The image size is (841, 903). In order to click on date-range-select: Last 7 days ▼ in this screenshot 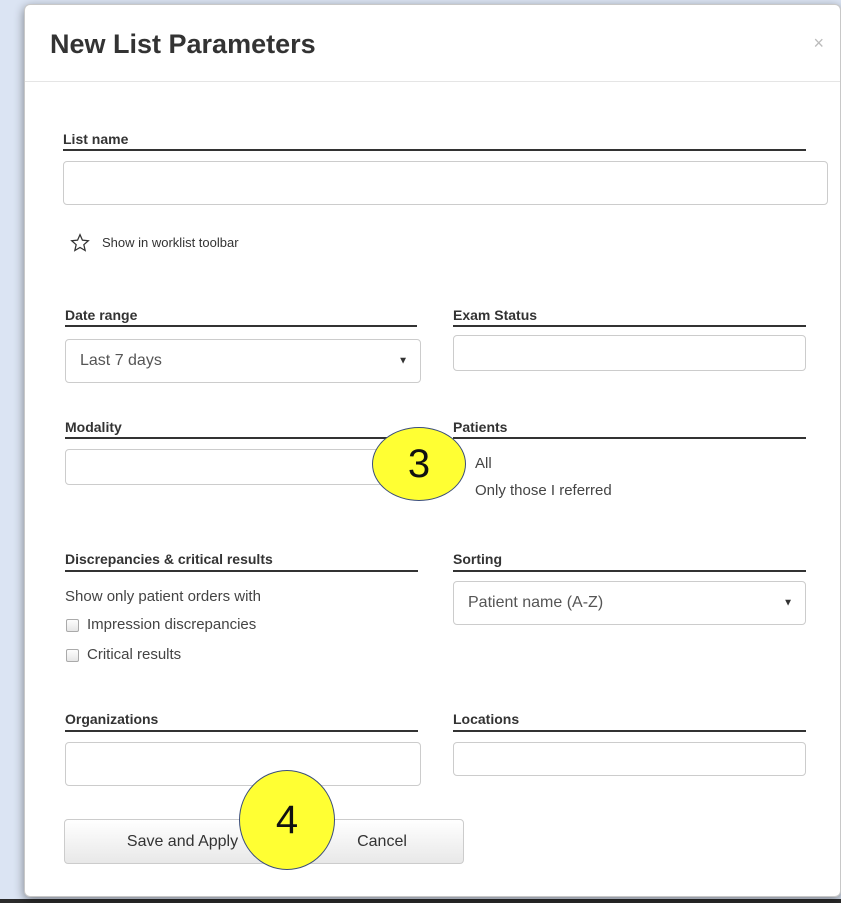, I will do `click(243, 361)`.